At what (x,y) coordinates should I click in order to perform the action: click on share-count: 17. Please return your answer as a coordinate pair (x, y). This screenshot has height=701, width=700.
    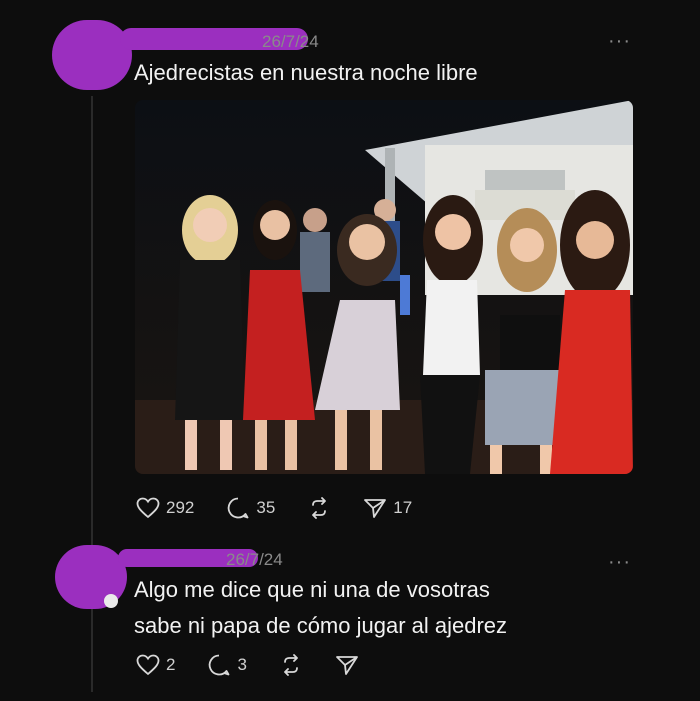
    Looking at the image, I should click on (403, 507).